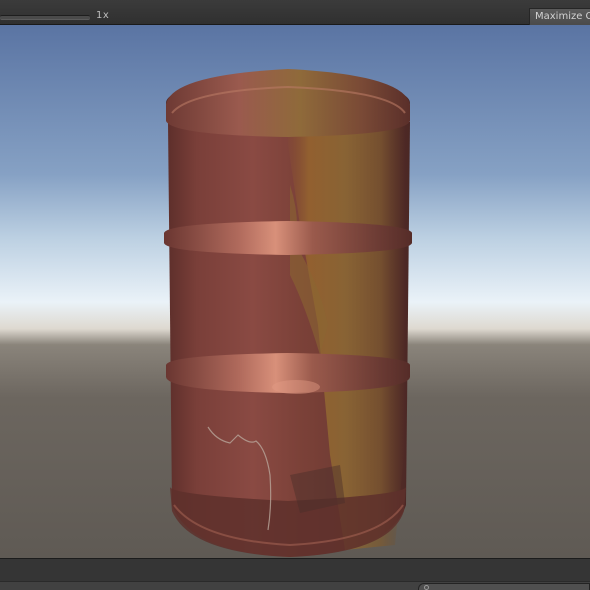 This screenshot has height=590, width=590. Describe the element at coordinates (559, 16) in the screenshot. I see `maximize-on-play-button: Maximize On Play` at that location.